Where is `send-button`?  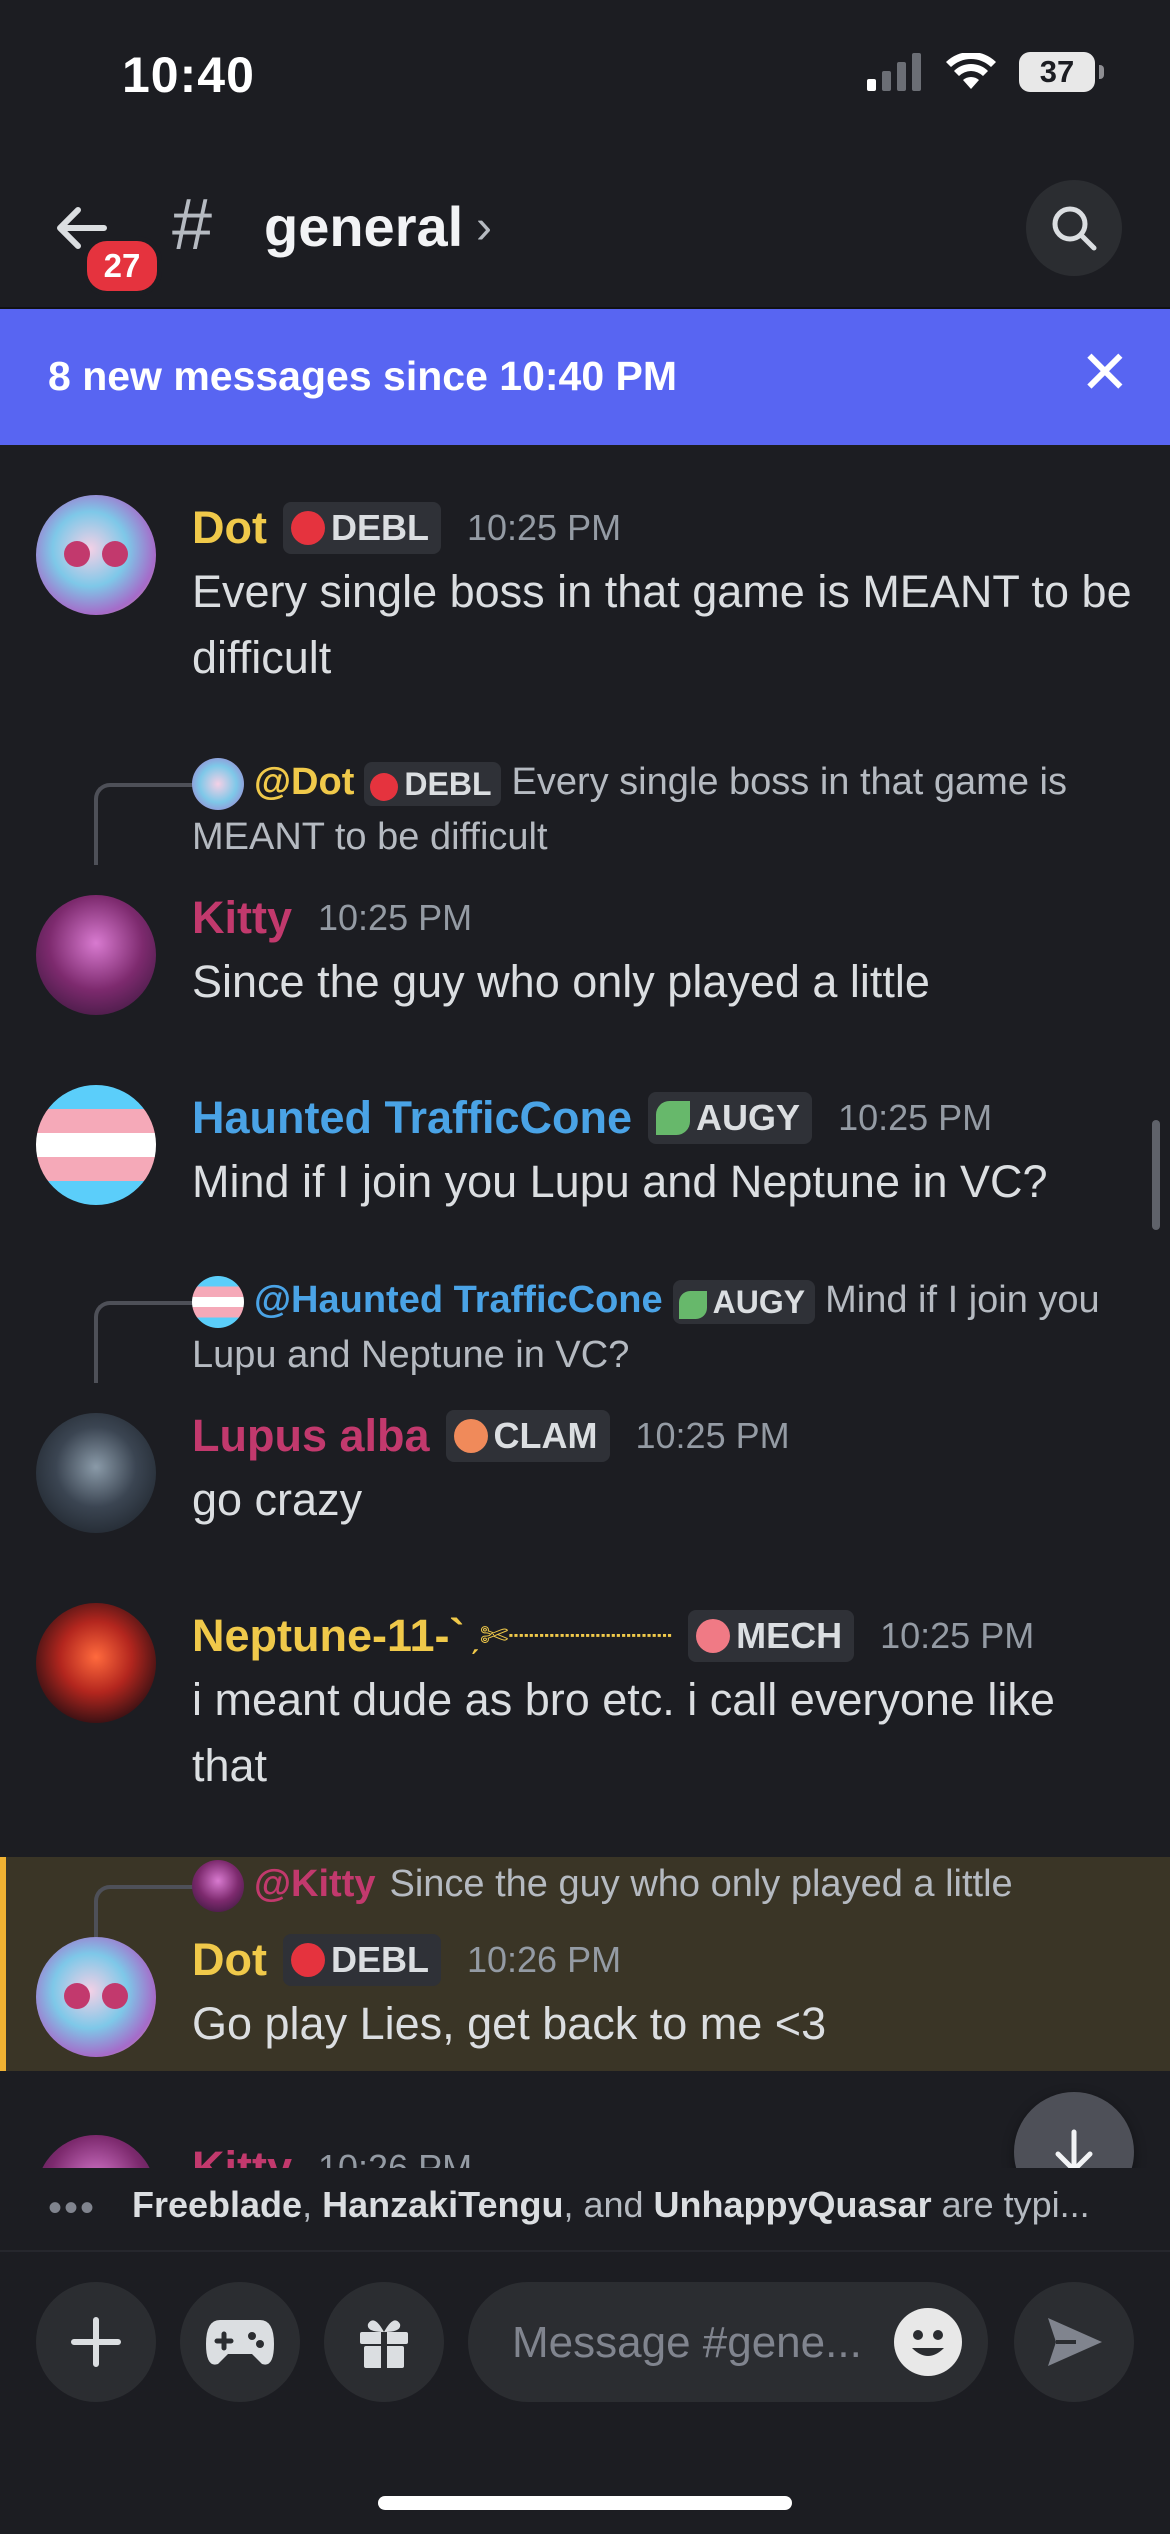 send-button is located at coordinates (1074, 2342).